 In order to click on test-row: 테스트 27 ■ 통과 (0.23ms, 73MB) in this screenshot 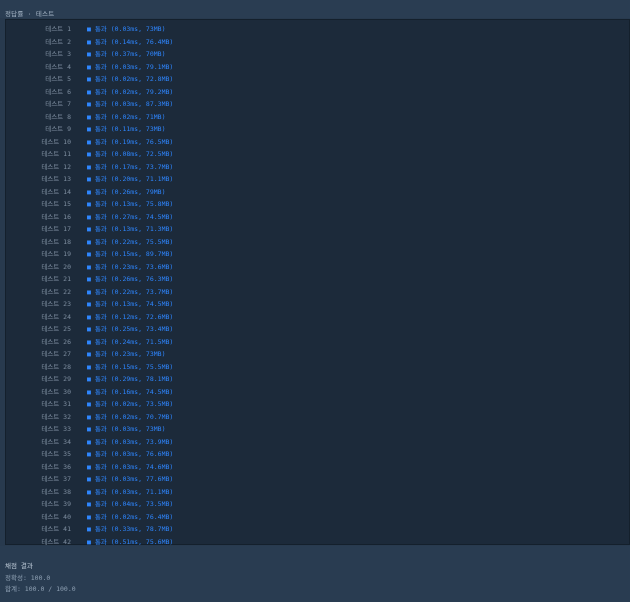, I will do `click(316, 354)`.